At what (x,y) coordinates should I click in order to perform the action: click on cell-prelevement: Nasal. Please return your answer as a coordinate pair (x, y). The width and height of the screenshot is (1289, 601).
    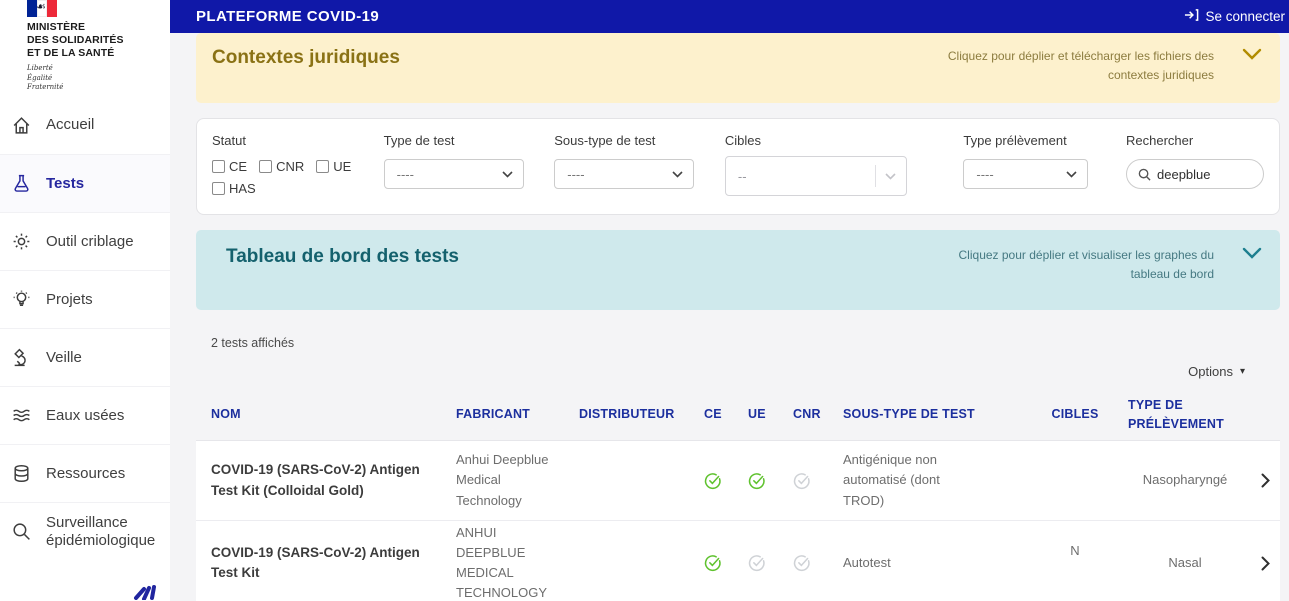
    Looking at the image, I should click on (1185, 563).